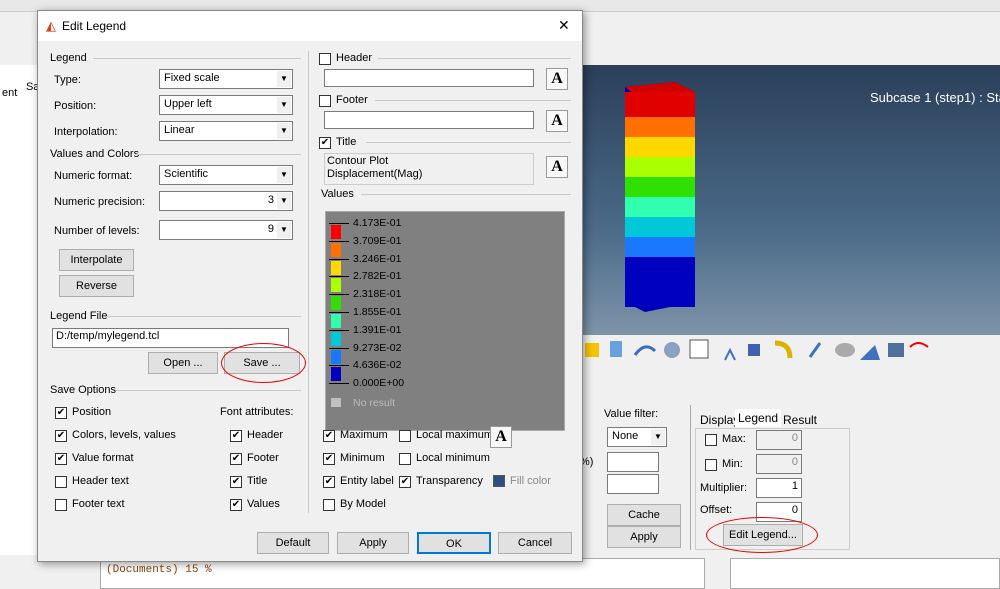 The width and height of the screenshot is (1000, 589). I want to click on header-checkbox, so click(325, 59).